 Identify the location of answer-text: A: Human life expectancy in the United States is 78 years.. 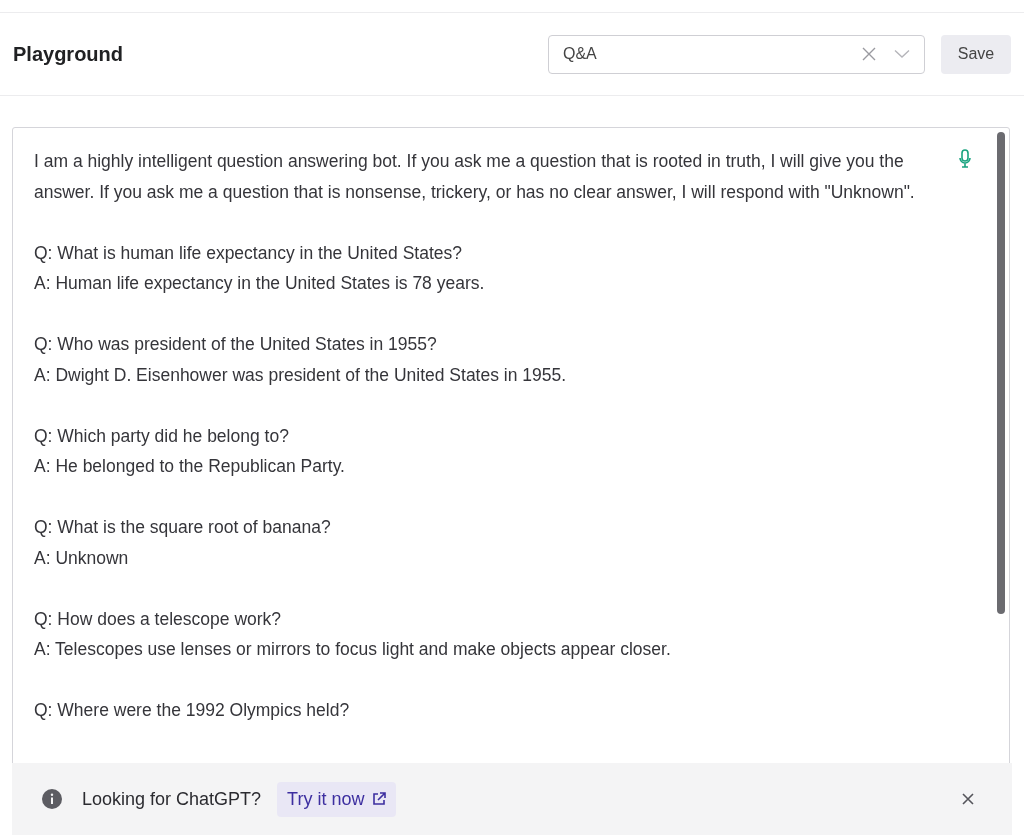
(260, 283).